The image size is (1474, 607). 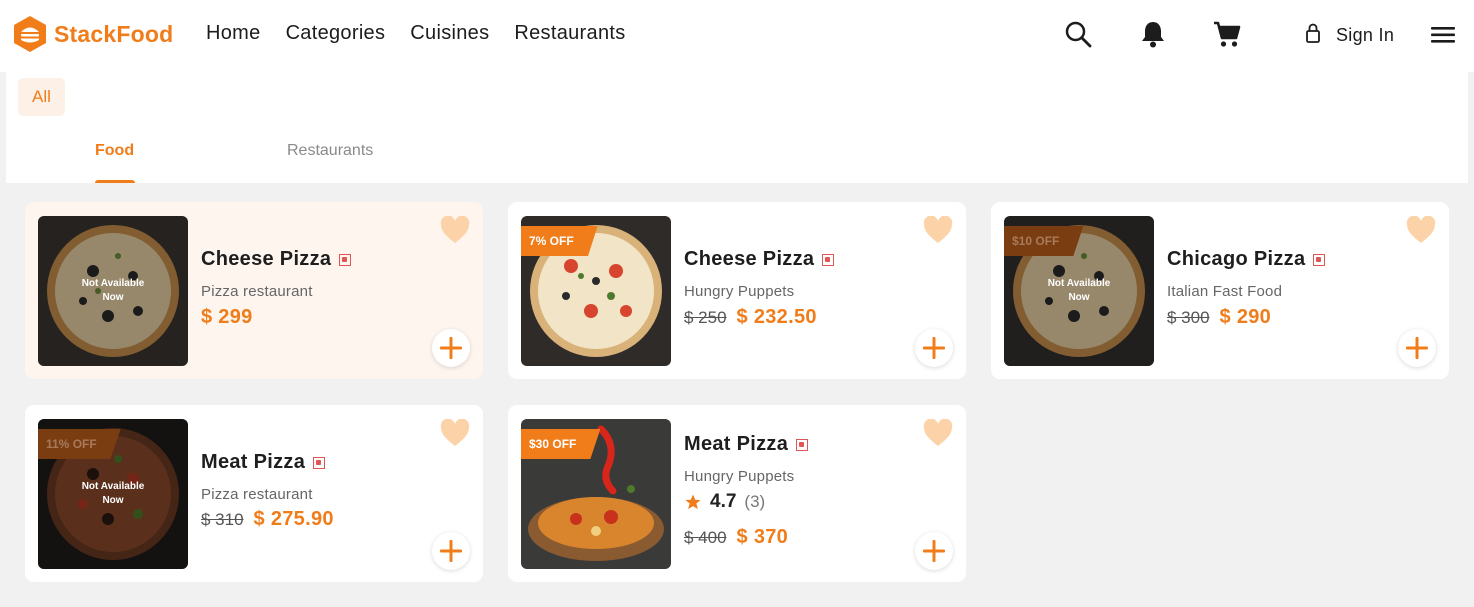 What do you see at coordinates (1225, 291) in the screenshot?
I see `restaurant-name: Italian Fast Food` at bounding box center [1225, 291].